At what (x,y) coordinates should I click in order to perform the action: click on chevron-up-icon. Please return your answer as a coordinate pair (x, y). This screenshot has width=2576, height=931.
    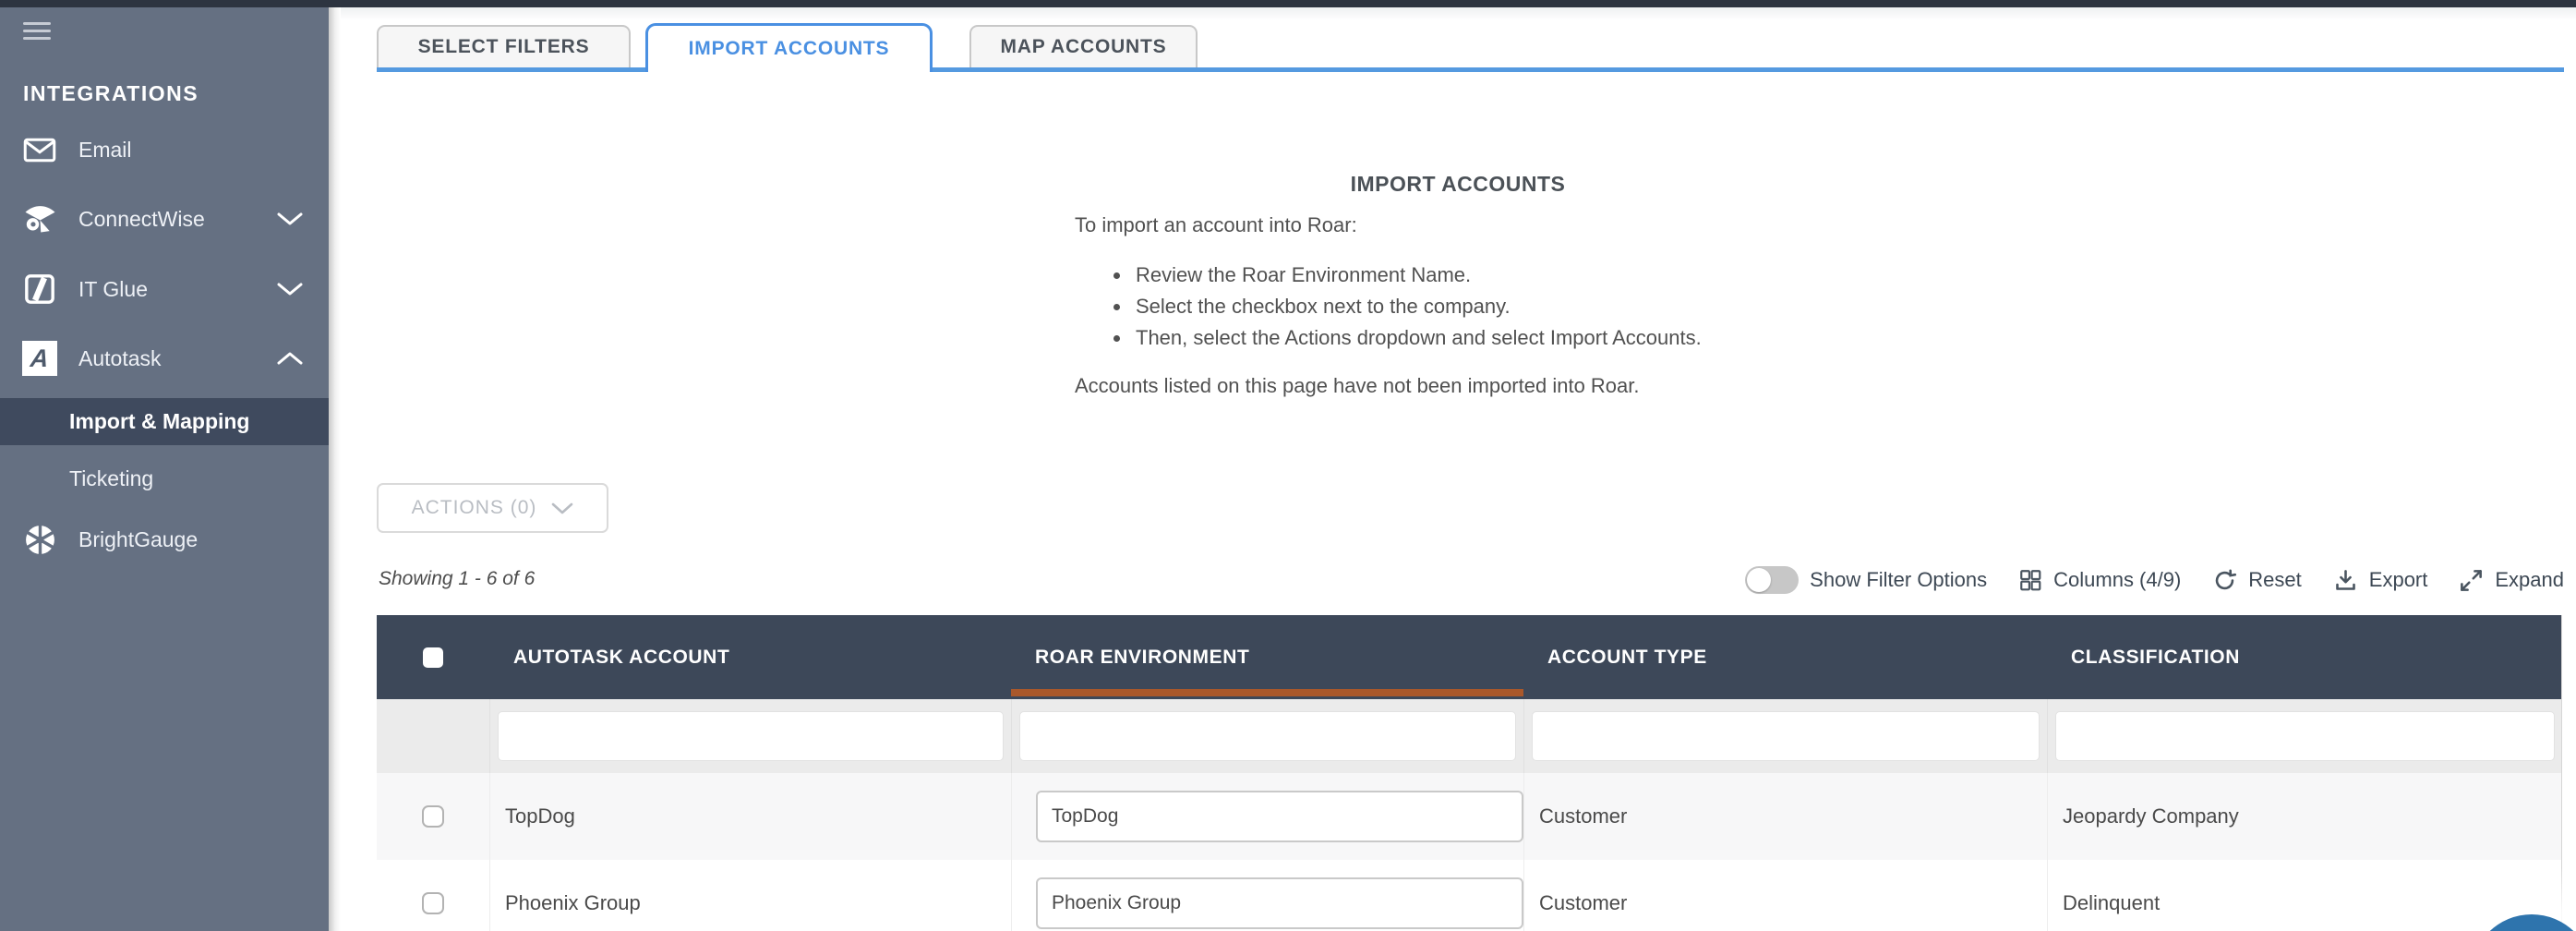
    Looking at the image, I should click on (291, 358).